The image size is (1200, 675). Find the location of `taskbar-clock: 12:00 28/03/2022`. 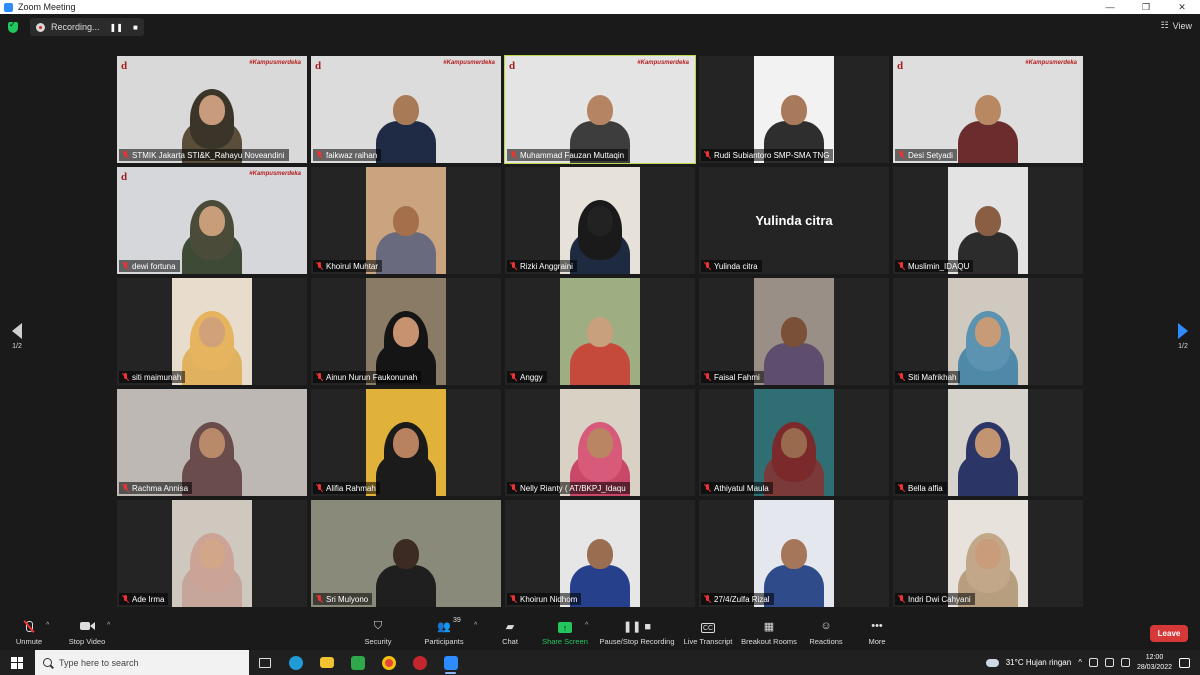

taskbar-clock: 12:00 28/03/2022 is located at coordinates (1154, 663).